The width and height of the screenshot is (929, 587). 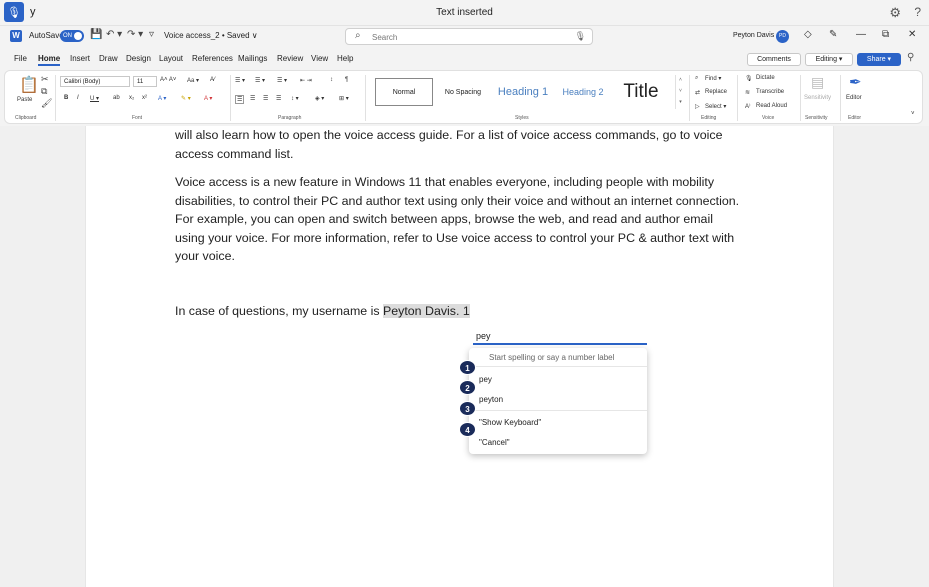 I want to click on dictate-button: Dictate, so click(x=765, y=78).